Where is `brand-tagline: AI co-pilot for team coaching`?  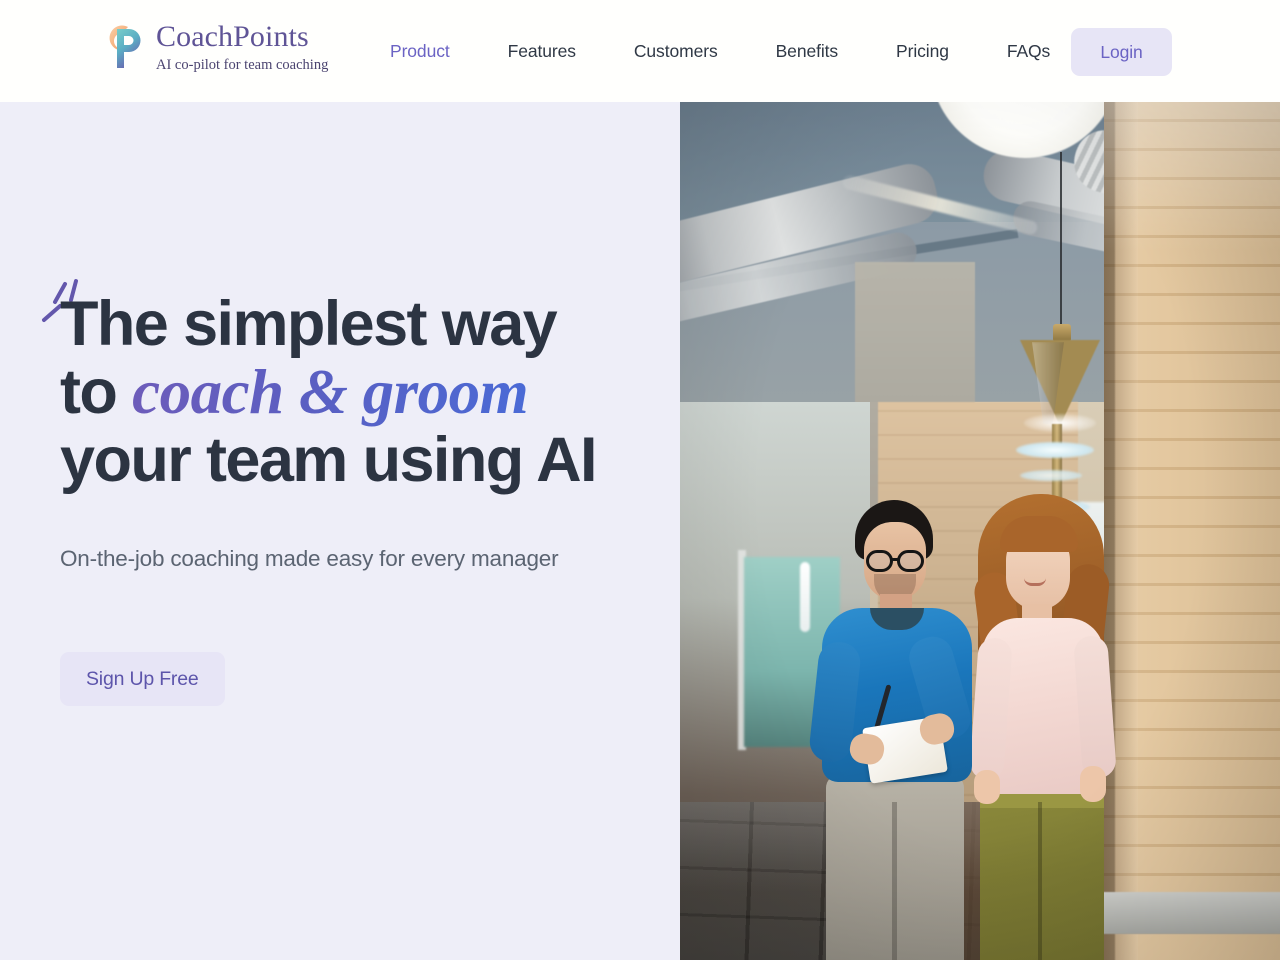 brand-tagline: AI co-pilot for team coaching is located at coordinates (242, 64).